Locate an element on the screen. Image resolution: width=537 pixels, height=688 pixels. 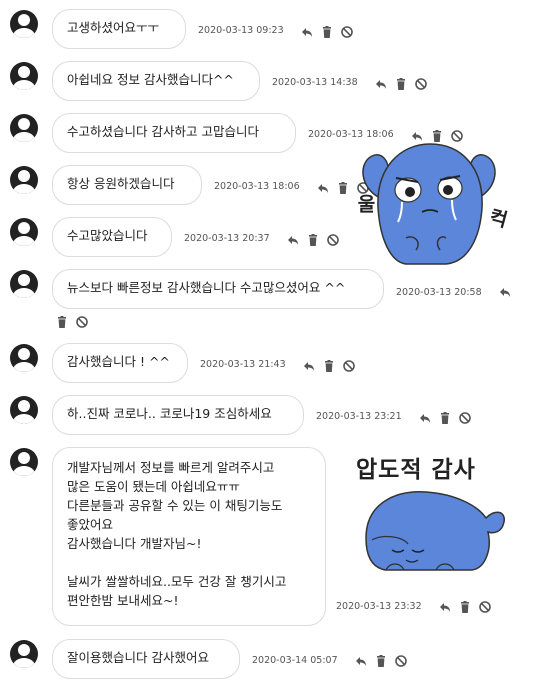
message-time: 2020-03-13 18:06 is located at coordinates (257, 186).